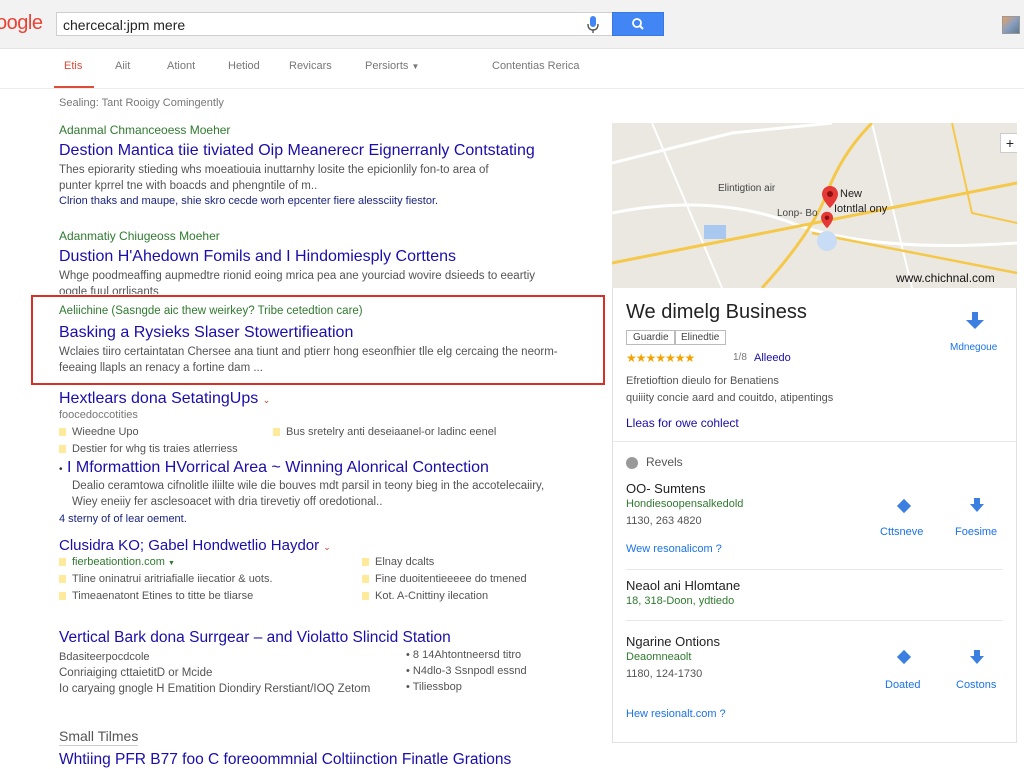 The image size is (1024, 769). I want to click on sitelink: Elnay dcalts, so click(398, 562).